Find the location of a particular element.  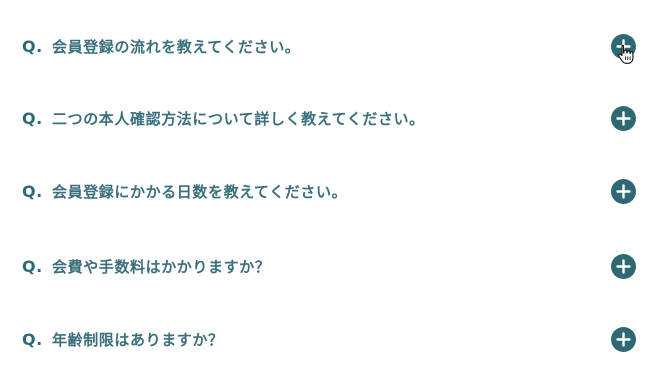

faq-question: 会員登録の流れを教えてください。 is located at coordinates (176, 46).